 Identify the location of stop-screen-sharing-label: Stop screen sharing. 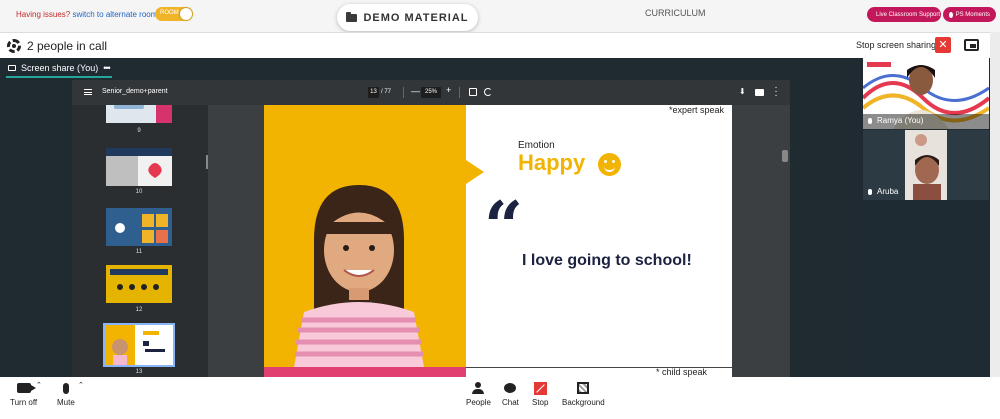
(896, 45).